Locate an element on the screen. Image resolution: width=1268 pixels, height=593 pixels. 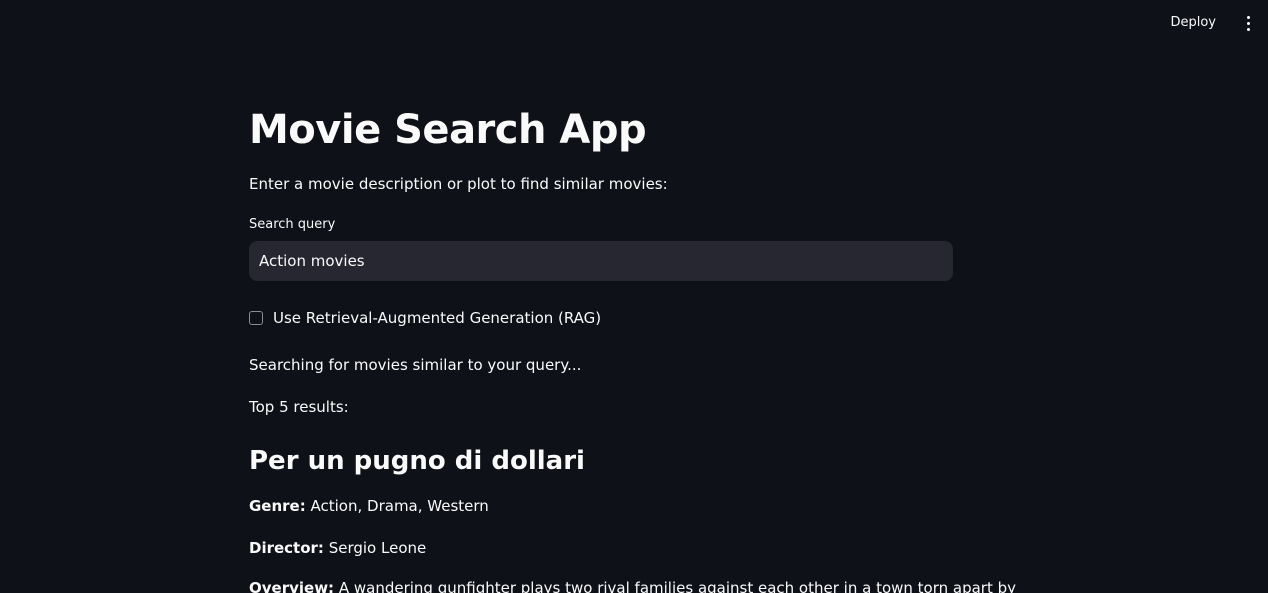
genre-value: Action, Drama, Western is located at coordinates (399, 506).